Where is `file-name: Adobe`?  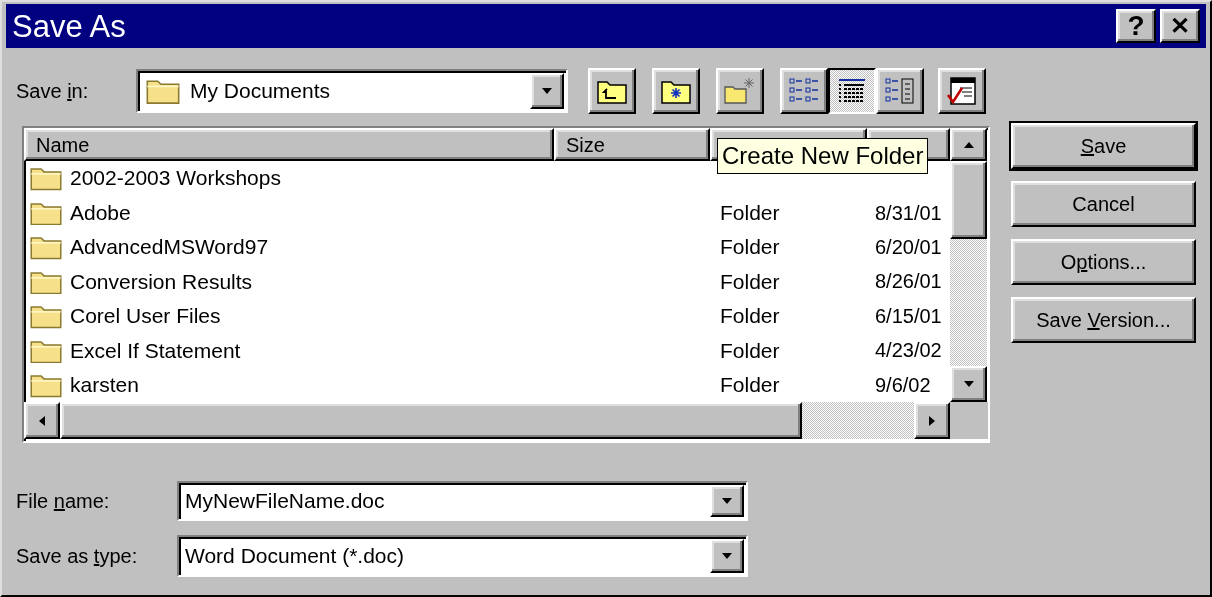 file-name: Adobe is located at coordinates (100, 212).